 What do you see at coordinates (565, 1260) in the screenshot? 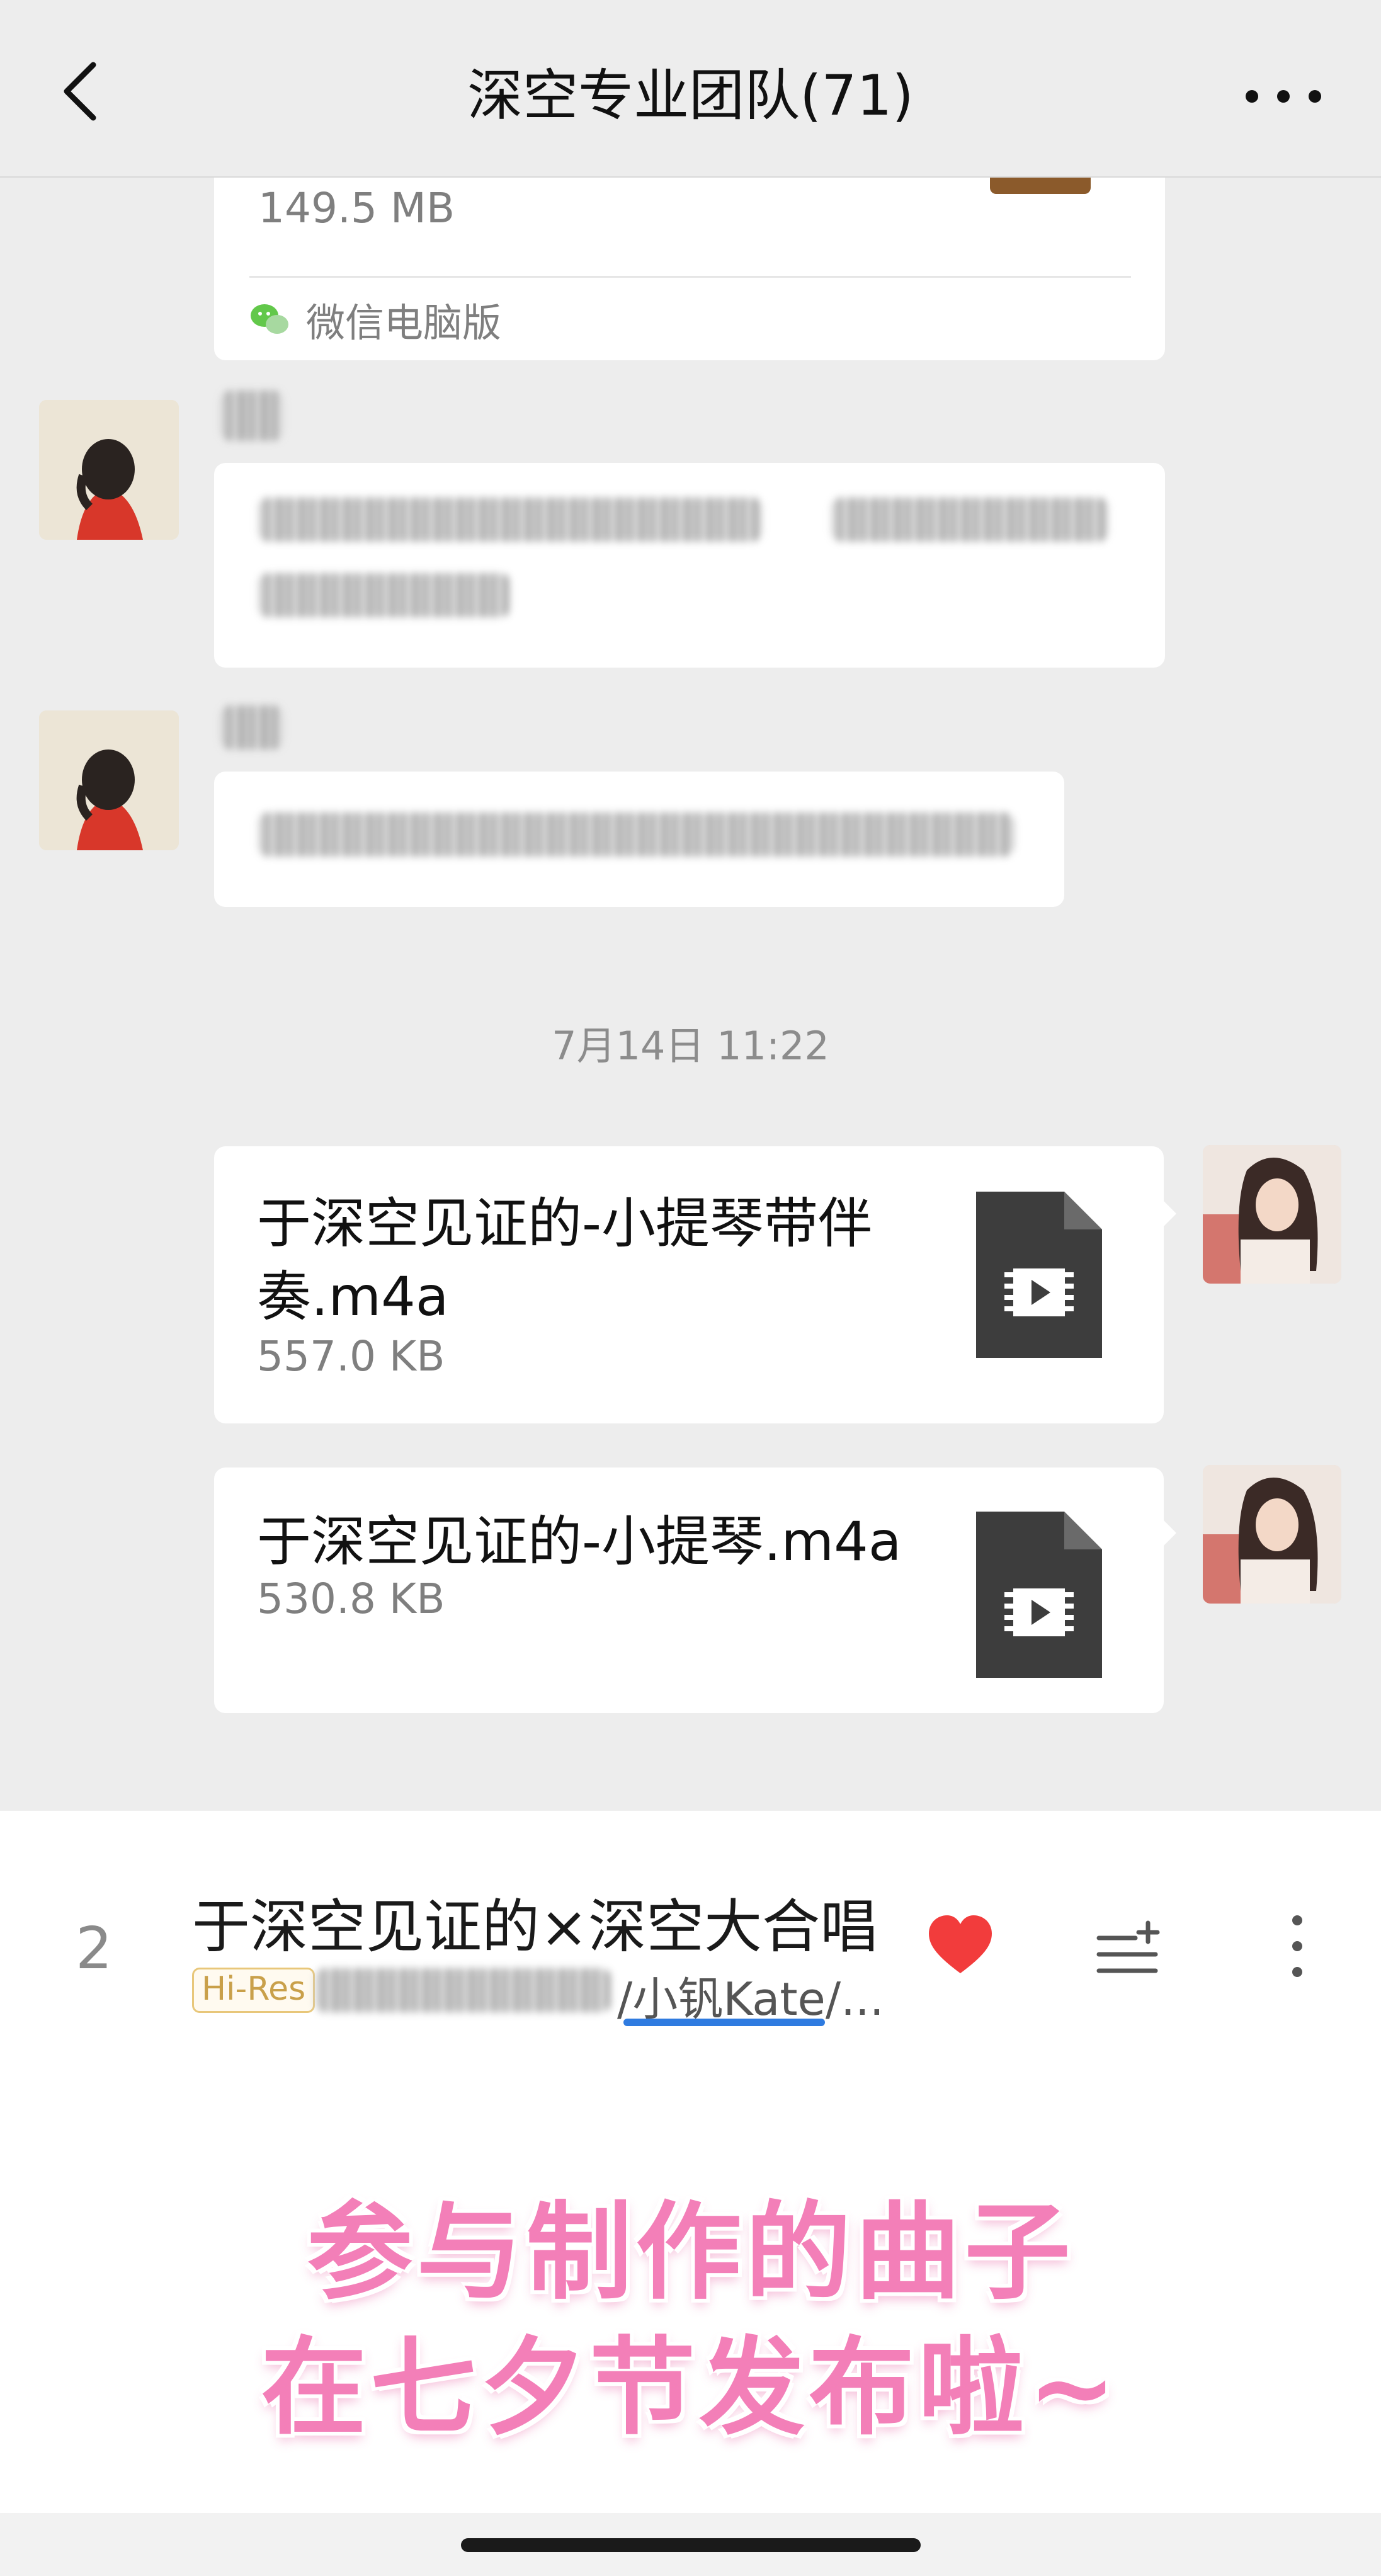
I see `file-name: 于深空见证的-小提琴带伴 奏.m4a` at bounding box center [565, 1260].